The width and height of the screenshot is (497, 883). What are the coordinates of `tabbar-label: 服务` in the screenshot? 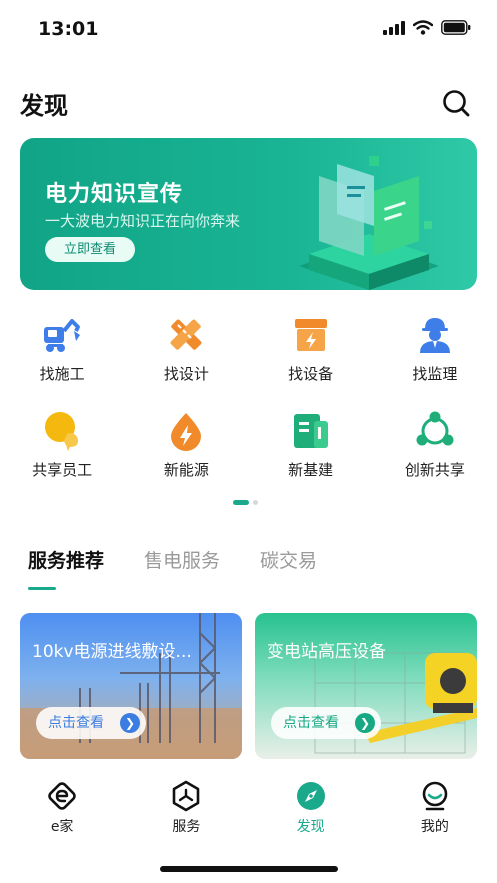 It's located at (186, 827).